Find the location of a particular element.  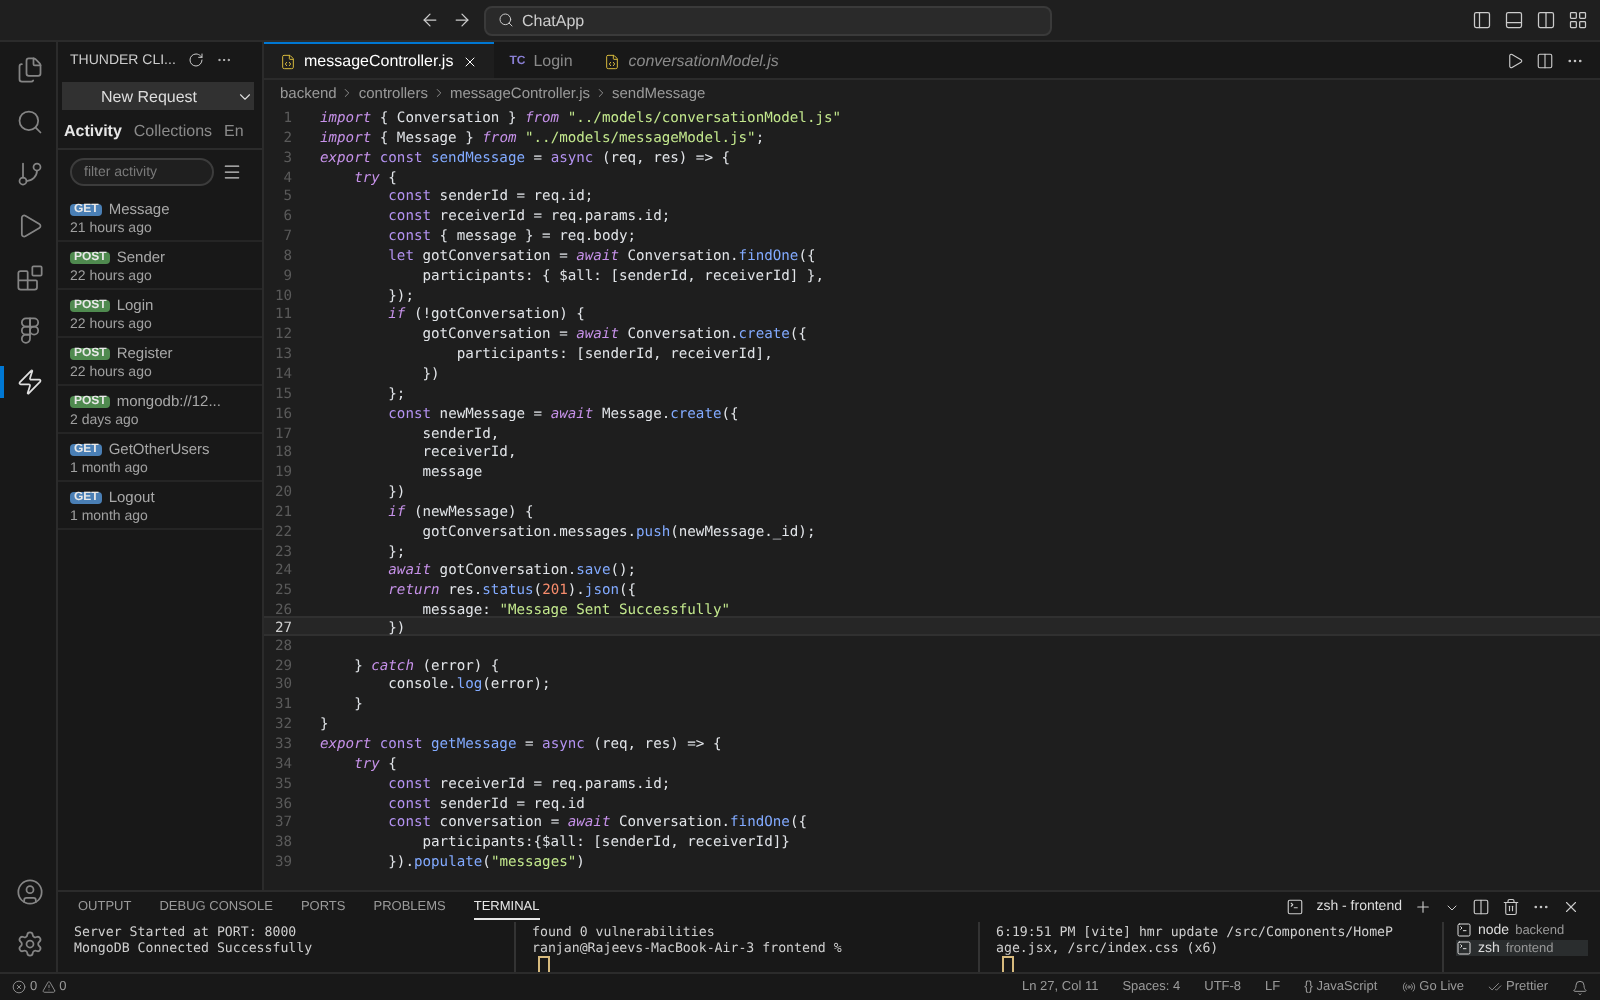

settings-icon is located at coordinates (30, 944).